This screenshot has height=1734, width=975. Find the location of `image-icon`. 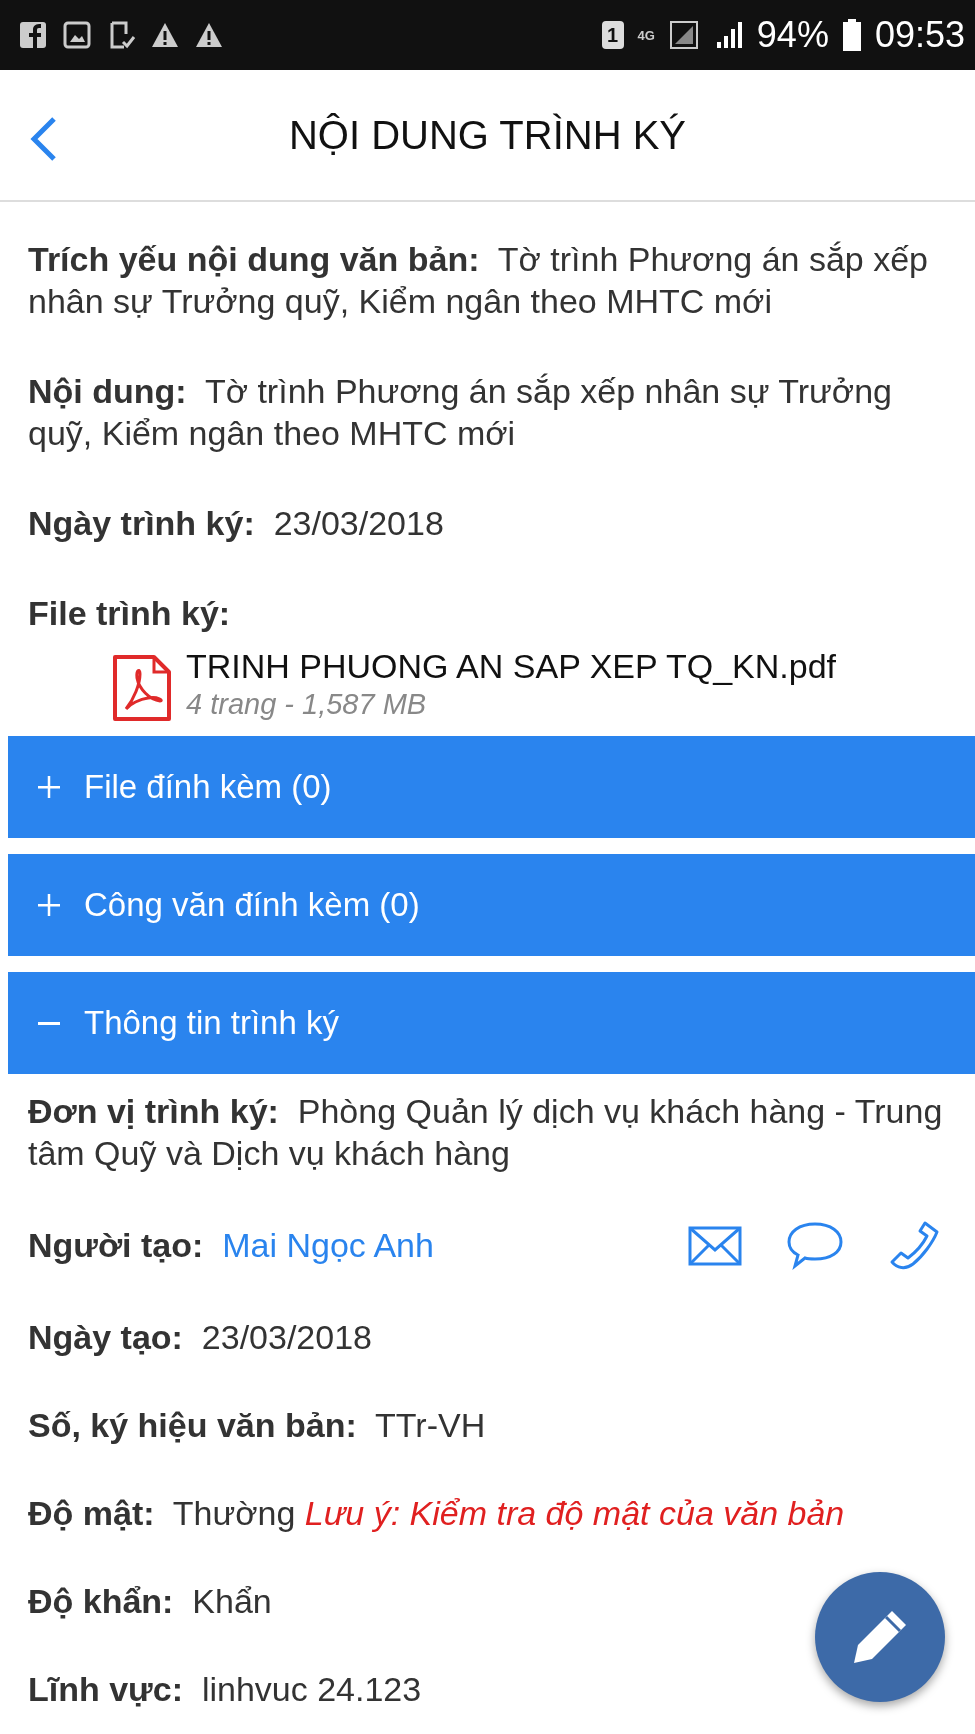

image-icon is located at coordinates (77, 35).